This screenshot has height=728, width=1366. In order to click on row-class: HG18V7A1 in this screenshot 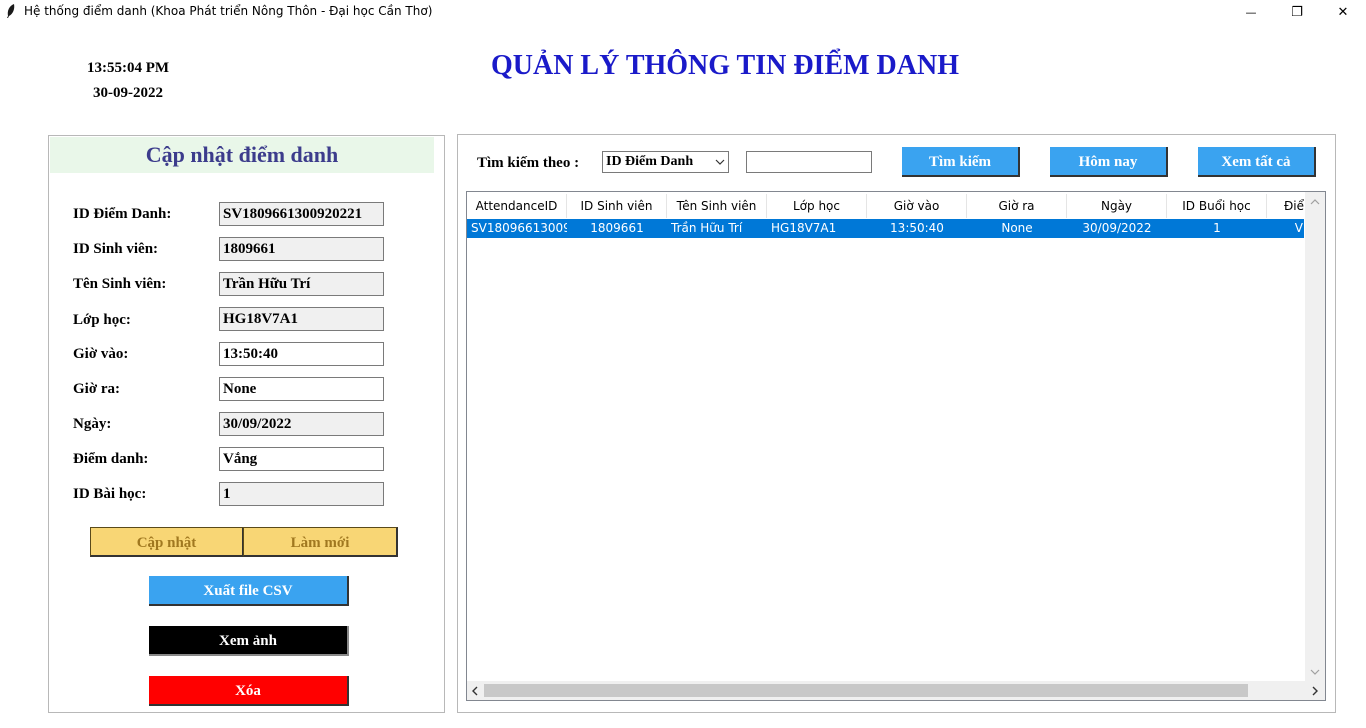, I will do `click(804, 228)`.